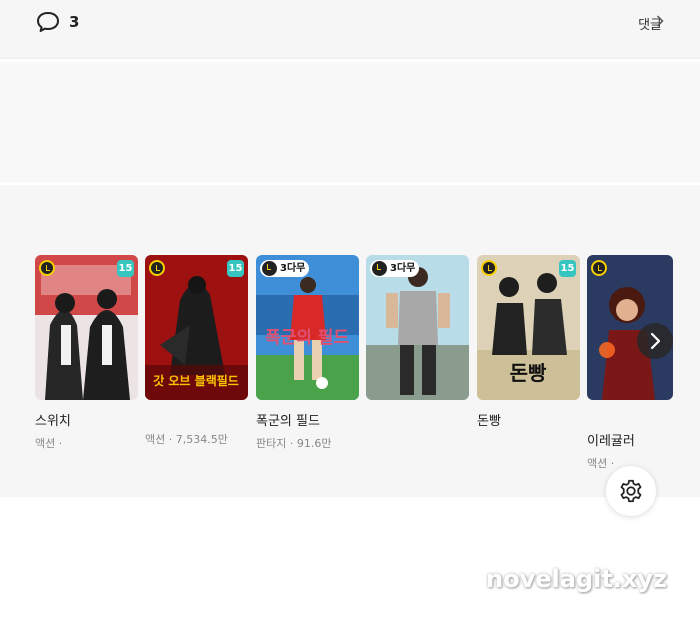 This screenshot has width=700, height=623. Describe the element at coordinates (196, 380) in the screenshot. I see `cover-title: 갓 오브 블랙필드` at that location.